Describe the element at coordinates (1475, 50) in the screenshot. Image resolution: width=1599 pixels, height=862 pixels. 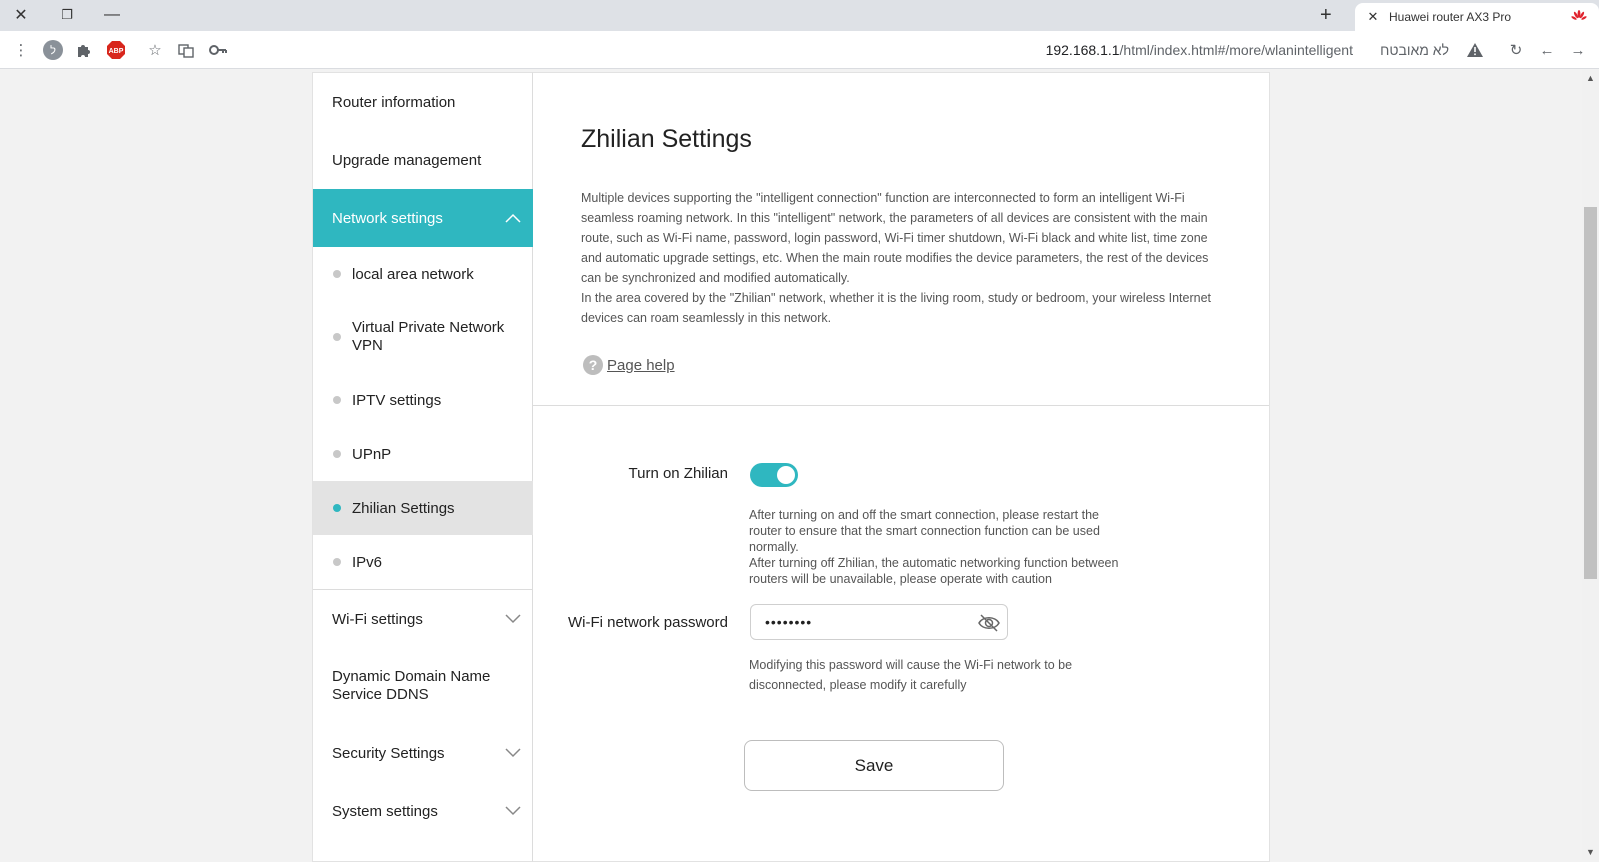
I see `warning-icon` at that location.